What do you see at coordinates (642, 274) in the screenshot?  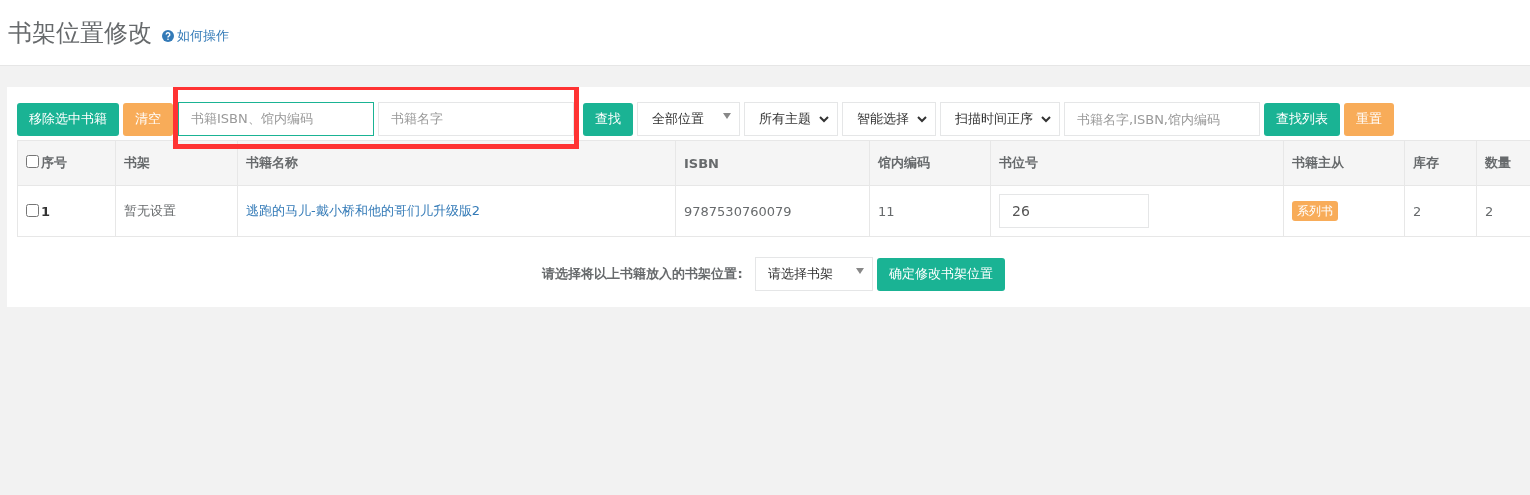 I see `shelf-prompt: 请选择将以上书籍放入的书架位置:` at bounding box center [642, 274].